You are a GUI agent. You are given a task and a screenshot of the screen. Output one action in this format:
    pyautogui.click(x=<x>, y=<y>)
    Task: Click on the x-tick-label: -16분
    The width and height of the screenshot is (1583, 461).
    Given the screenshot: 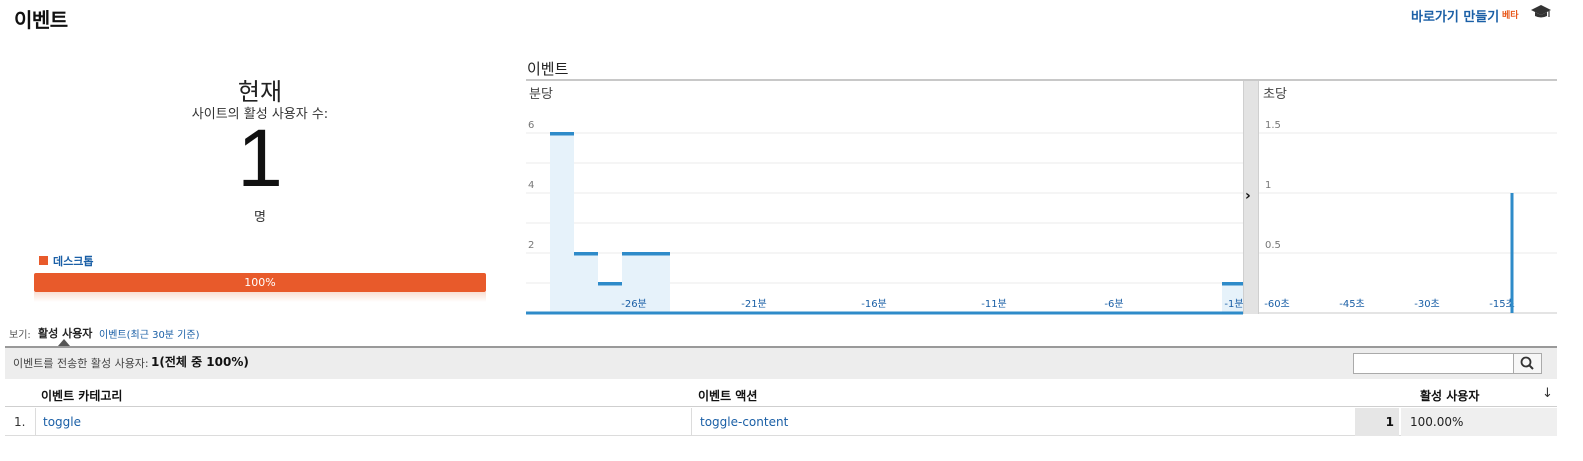 What is the action you would take?
    pyautogui.click(x=874, y=304)
    